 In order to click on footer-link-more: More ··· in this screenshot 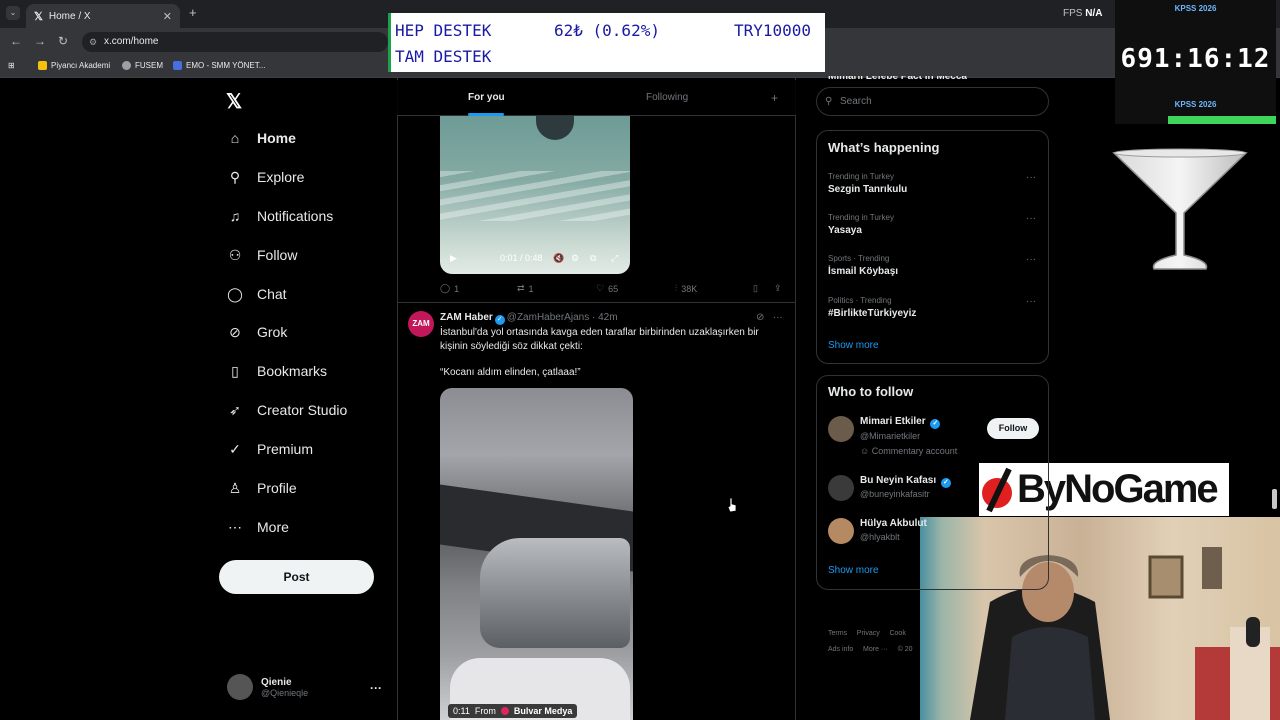, I will do `click(875, 649)`.